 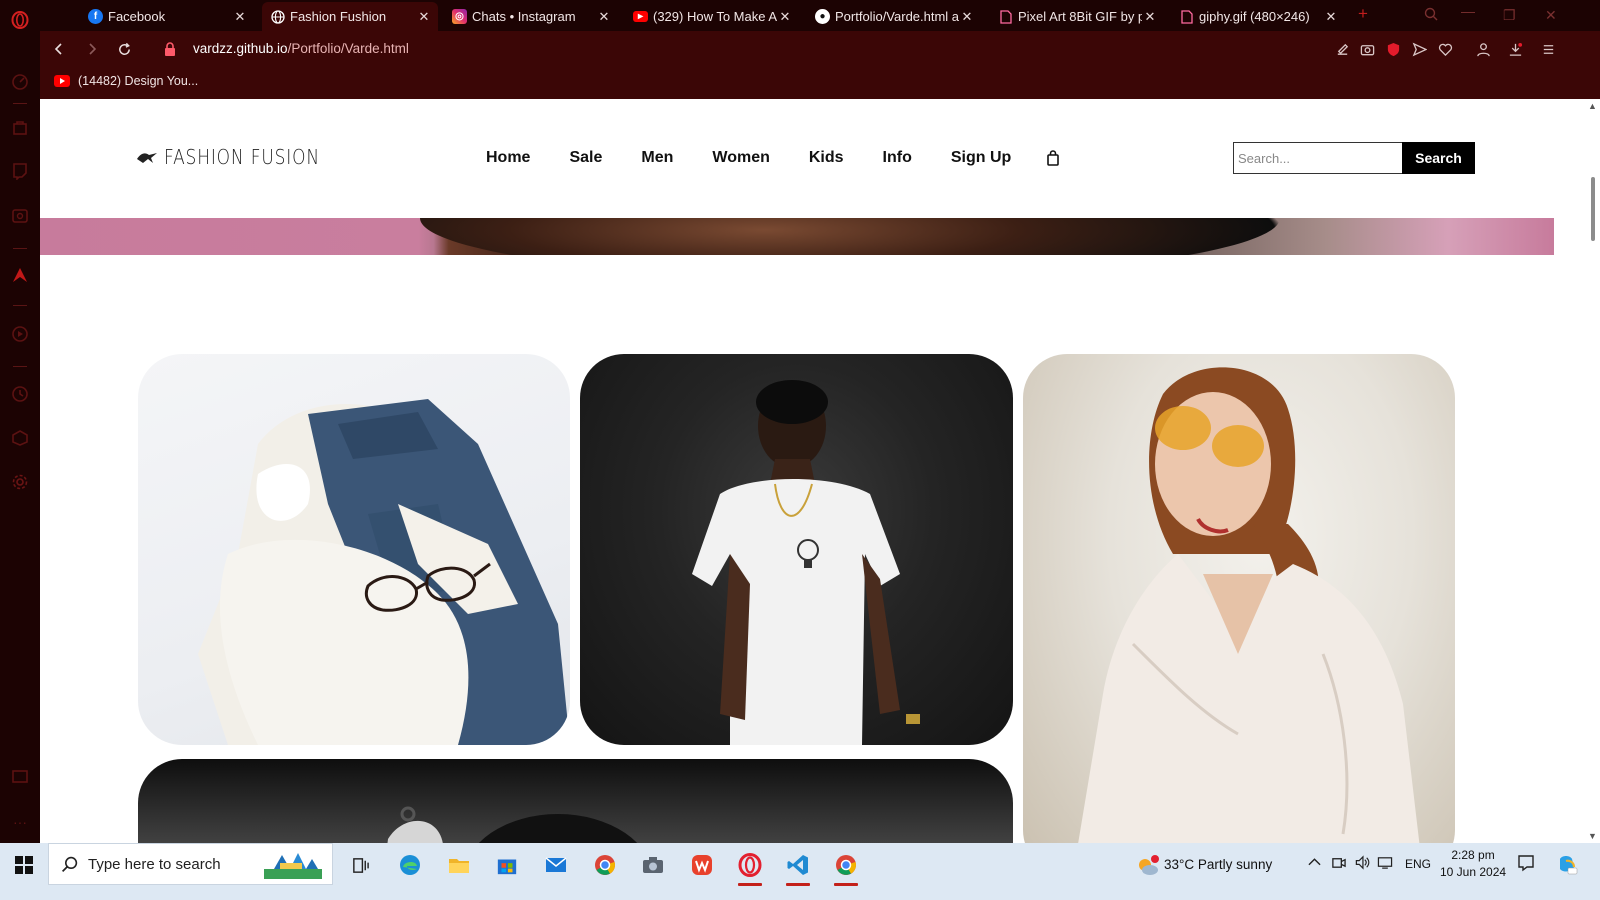 I want to click on tab-pixel-art: Pixel Art 8Bit GIF by pixel ✕, so click(x=1077, y=16).